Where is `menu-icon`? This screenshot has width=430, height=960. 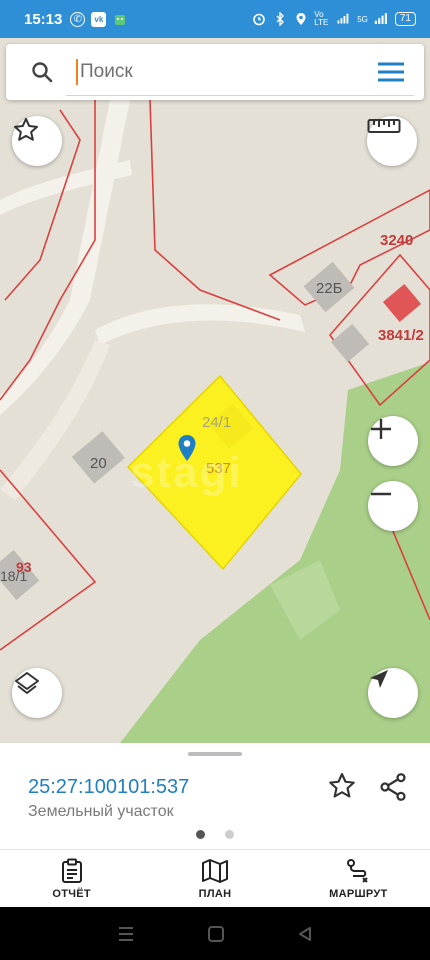 menu-icon is located at coordinates (391, 72).